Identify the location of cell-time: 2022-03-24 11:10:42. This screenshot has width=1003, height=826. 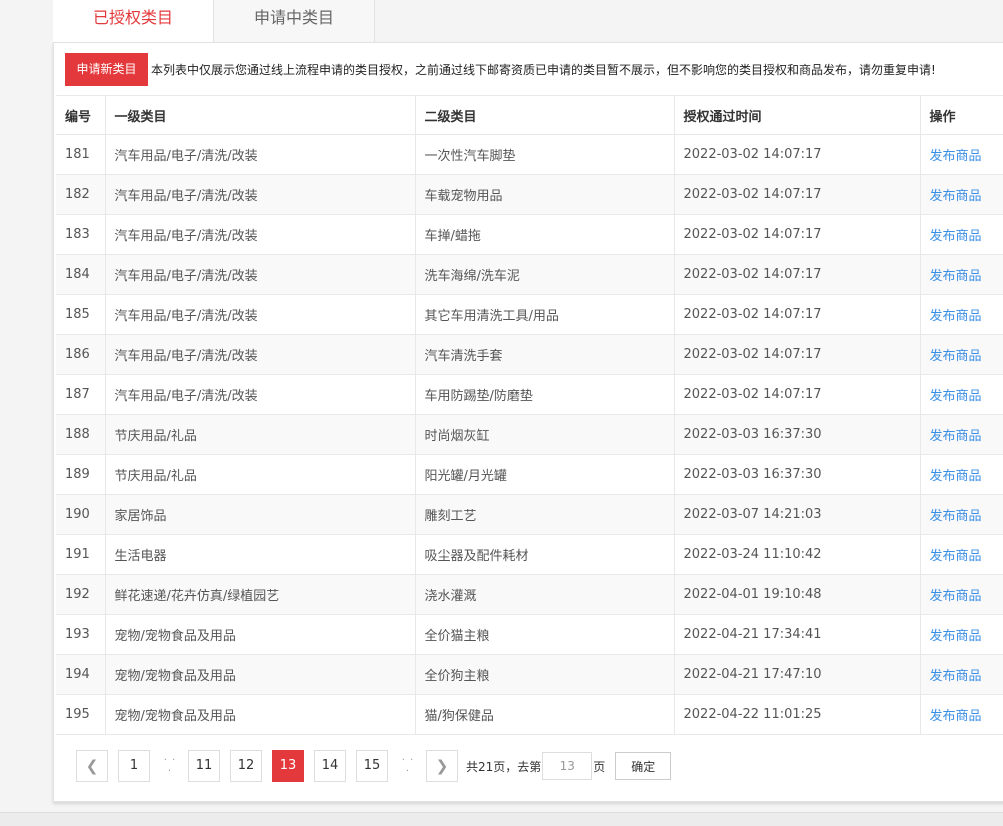
(797, 554).